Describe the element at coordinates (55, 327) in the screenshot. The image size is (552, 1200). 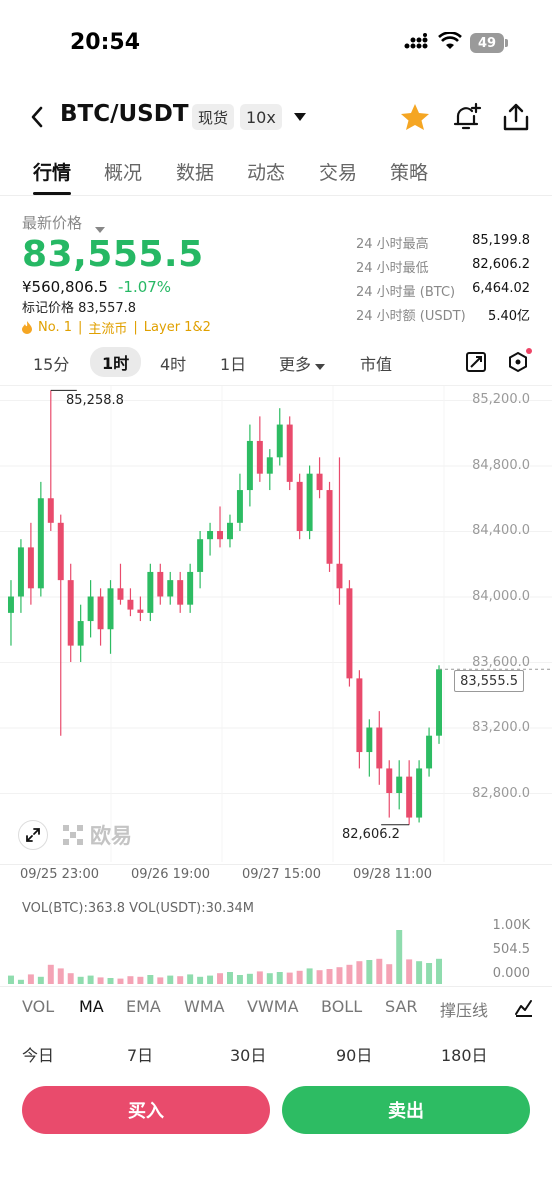
I see `rank-tag: No. 1` at that location.